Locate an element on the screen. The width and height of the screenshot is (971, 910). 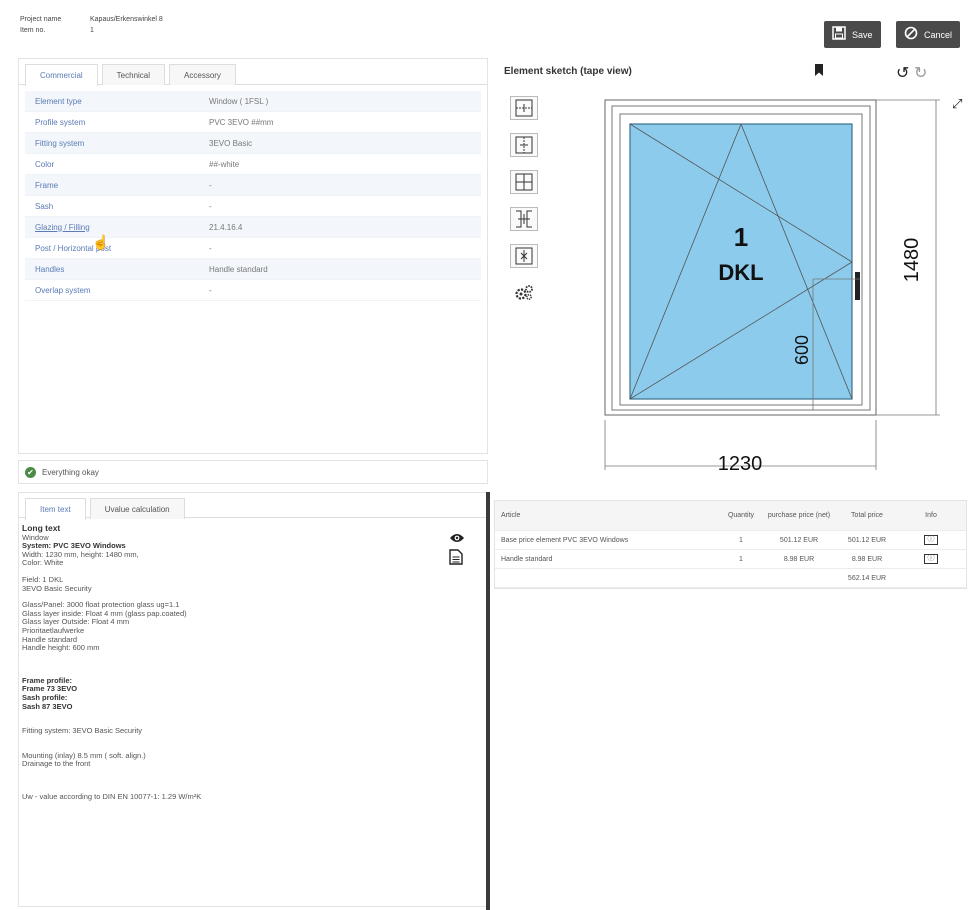
redo-icon: ↻ is located at coordinates (920, 73).